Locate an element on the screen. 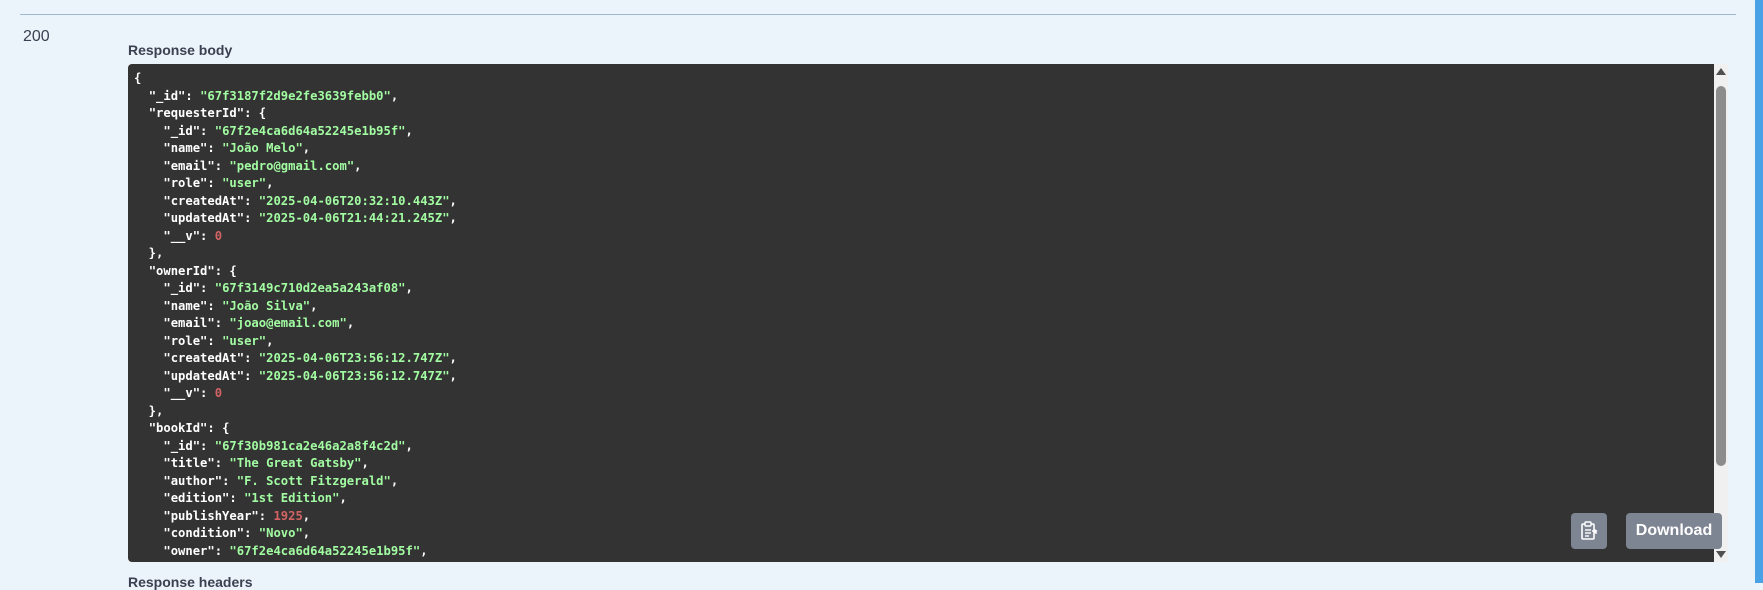 The image size is (1763, 590). json-line: "edition": "1st Edition", is located at coordinates (923, 499).